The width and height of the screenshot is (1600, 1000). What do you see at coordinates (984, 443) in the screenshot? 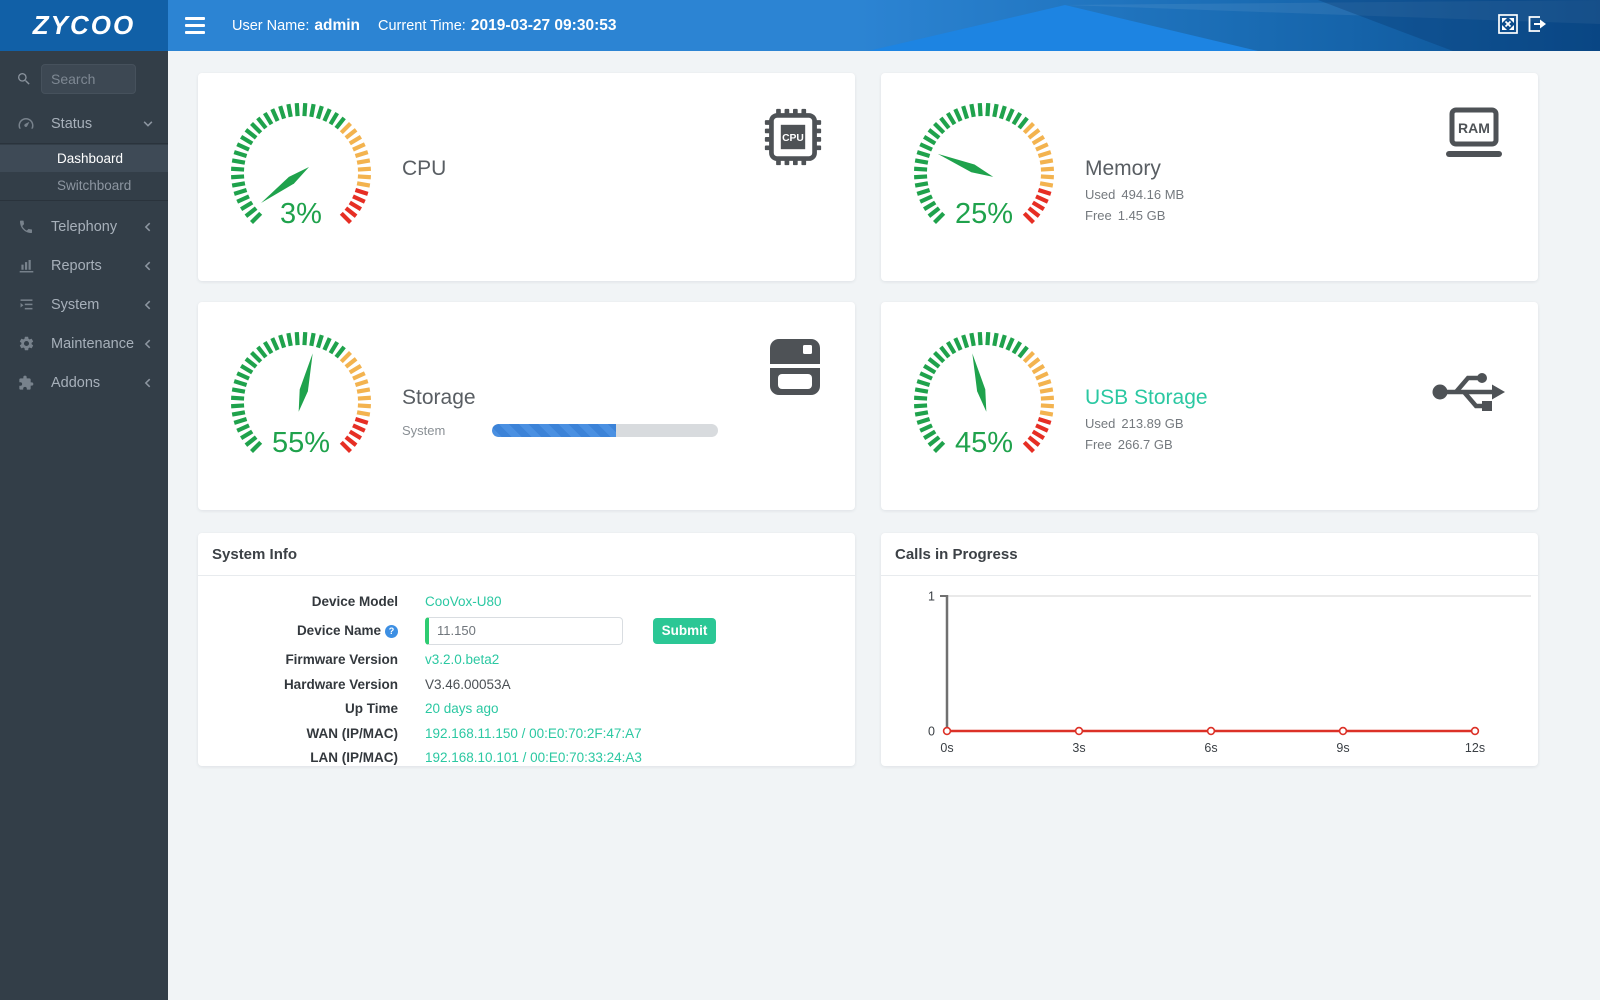
I see `svg-text: 45%` at bounding box center [984, 443].